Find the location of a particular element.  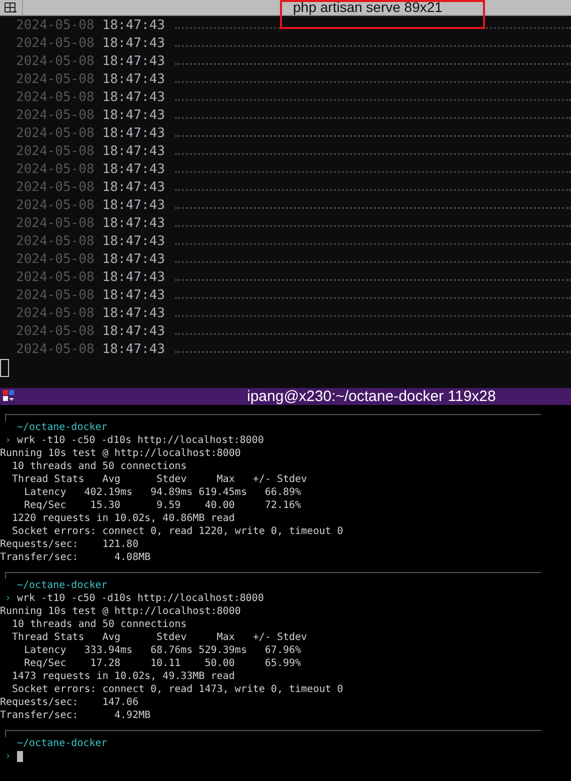

output-line: Requests/sec: 121.80 is located at coordinates (70, 544).